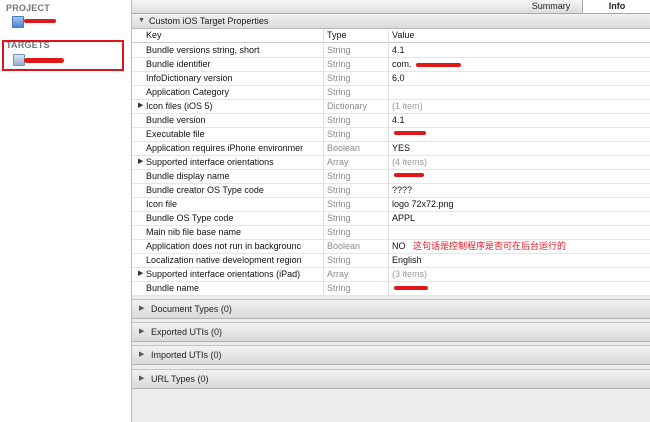 Image resolution: width=650 pixels, height=422 pixels. Describe the element at coordinates (154, 35) in the screenshot. I see `column-key: Key` at that location.